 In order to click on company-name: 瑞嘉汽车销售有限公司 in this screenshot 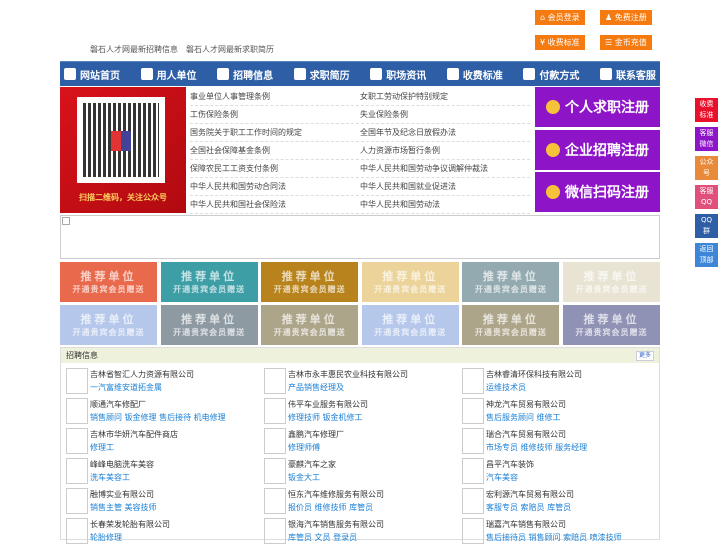, I will do `click(526, 524)`.